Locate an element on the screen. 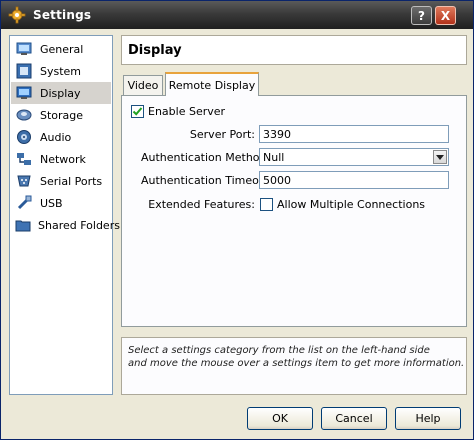  sidebar-item-usb: USB is located at coordinates (61, 203).